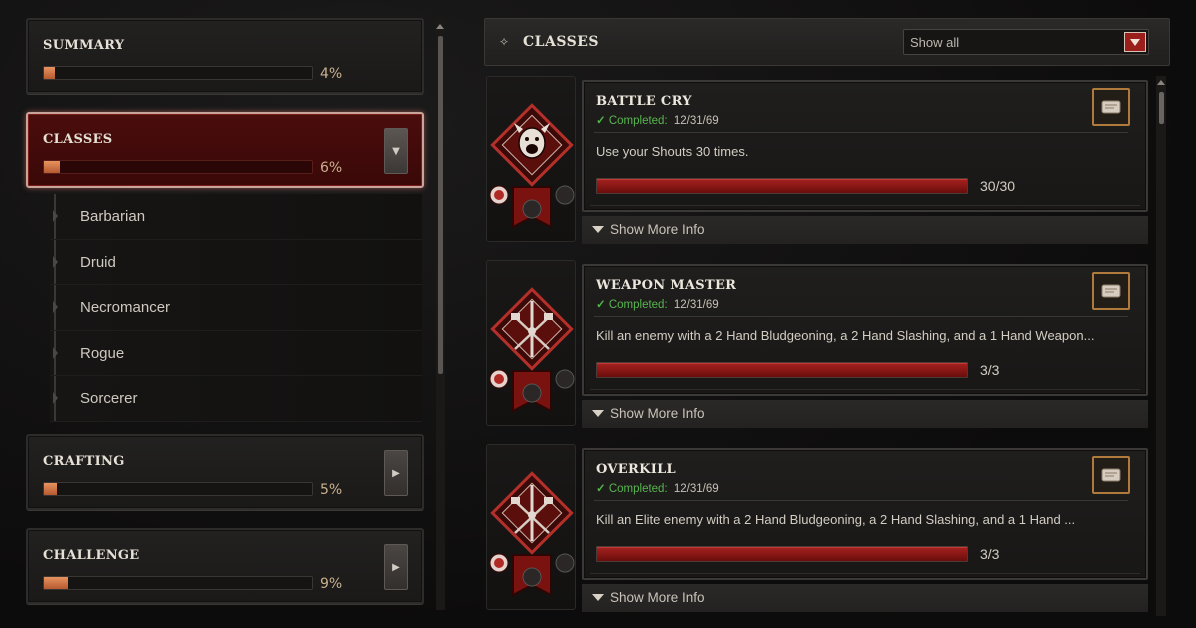  I want to click on subcategory-necromancer: Necromancer, so click(236, 308).